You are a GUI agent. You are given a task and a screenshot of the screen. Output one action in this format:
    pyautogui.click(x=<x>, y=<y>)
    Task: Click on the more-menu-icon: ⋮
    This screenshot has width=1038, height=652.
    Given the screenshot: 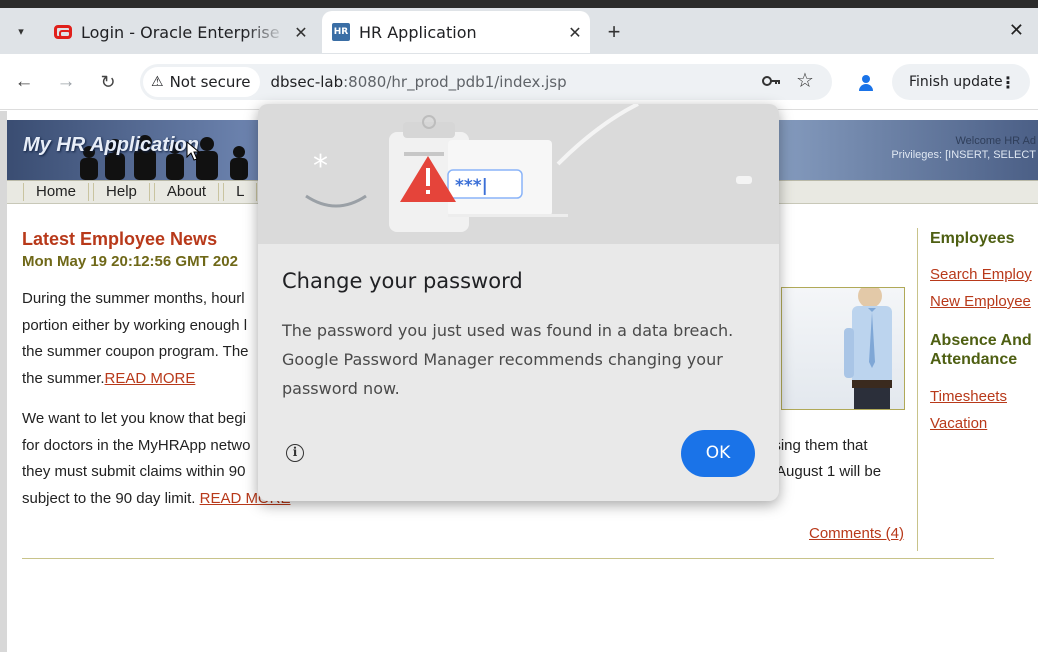 What is the action you would take?
    pyautogui.click(x=1008, y=82)
    